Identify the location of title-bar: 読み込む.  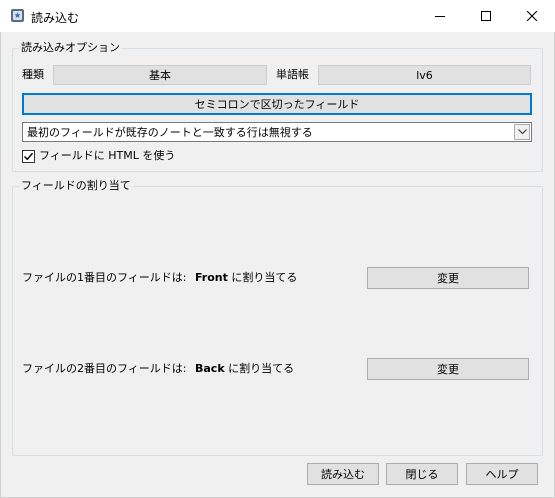
(277, 16).